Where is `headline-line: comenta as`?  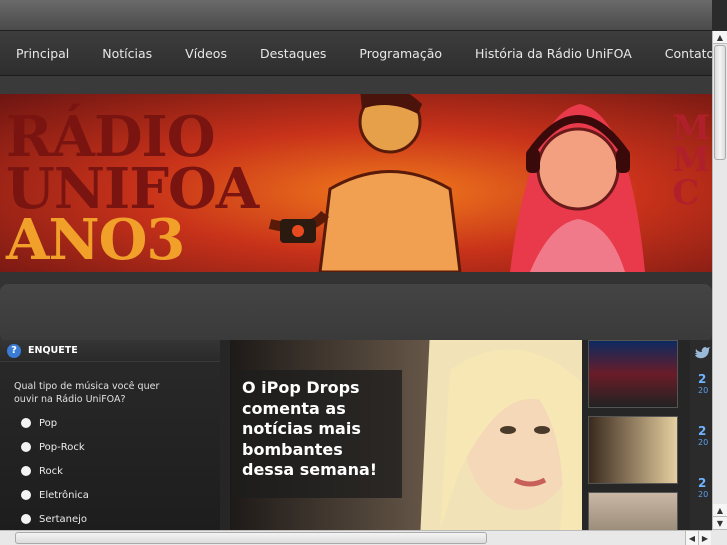
headline-line: comenta as is located at coordinates (294, 408).